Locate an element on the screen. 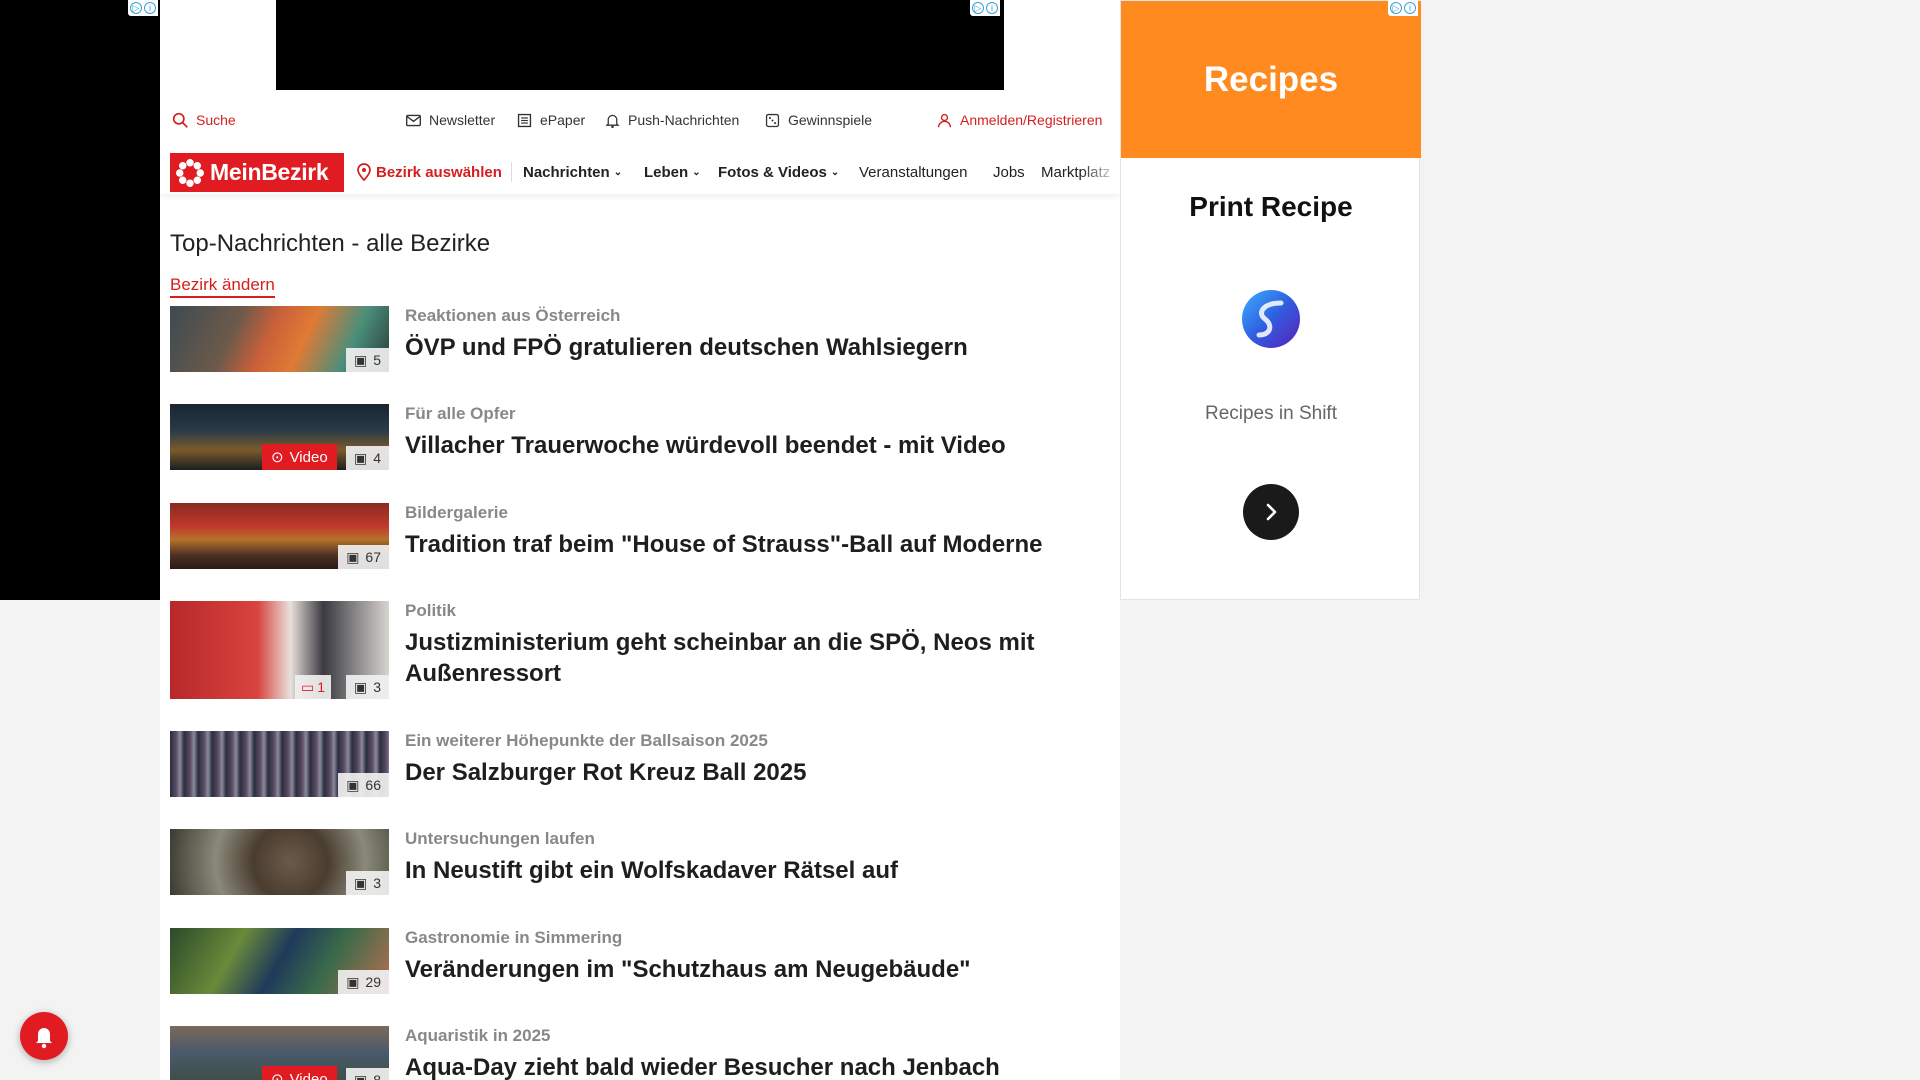  flower-logo-icon is located at coordinates (190, 172).